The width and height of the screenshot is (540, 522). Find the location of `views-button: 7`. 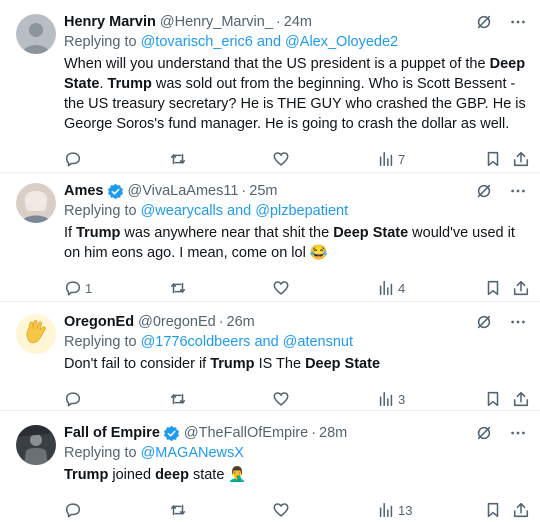

views-button: 7 is located at coordinates (391, 159).